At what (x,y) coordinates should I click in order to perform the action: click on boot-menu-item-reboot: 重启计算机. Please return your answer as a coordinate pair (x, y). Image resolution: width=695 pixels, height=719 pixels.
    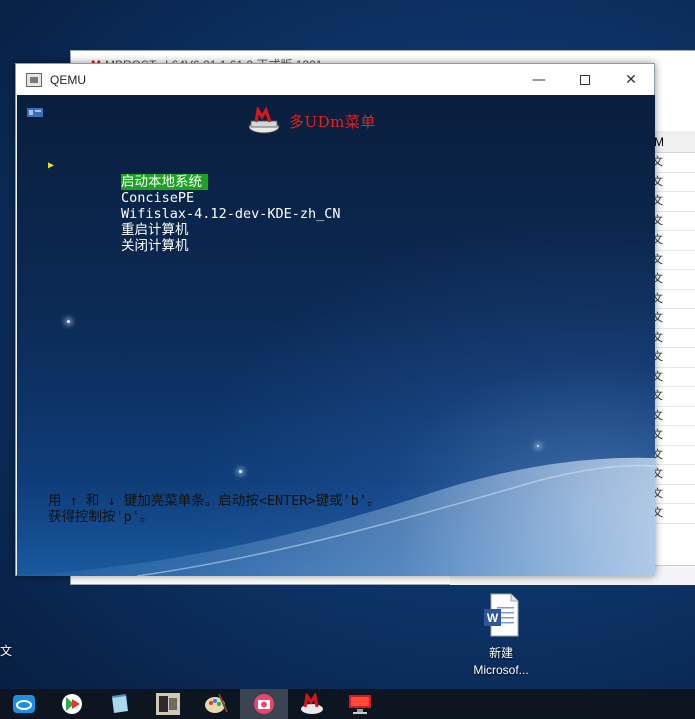
    Looking at the image, I should click on (194, 222).